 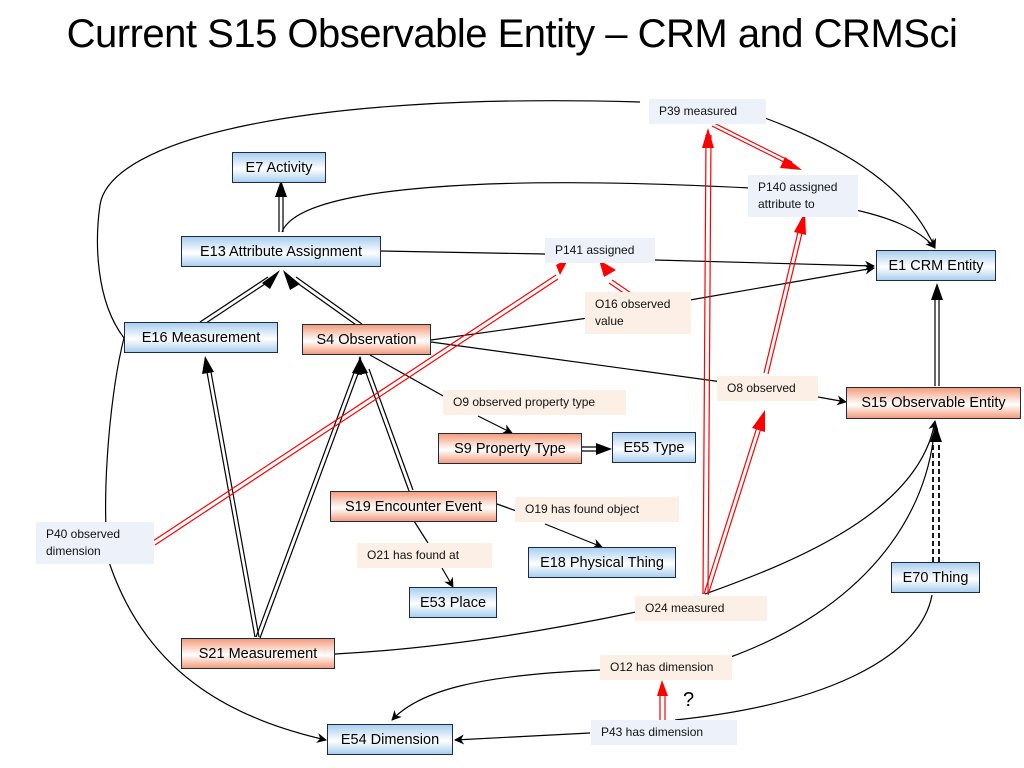 I want to click on label-p141-assigned: P141 assigned, so click(x=600, y=250).